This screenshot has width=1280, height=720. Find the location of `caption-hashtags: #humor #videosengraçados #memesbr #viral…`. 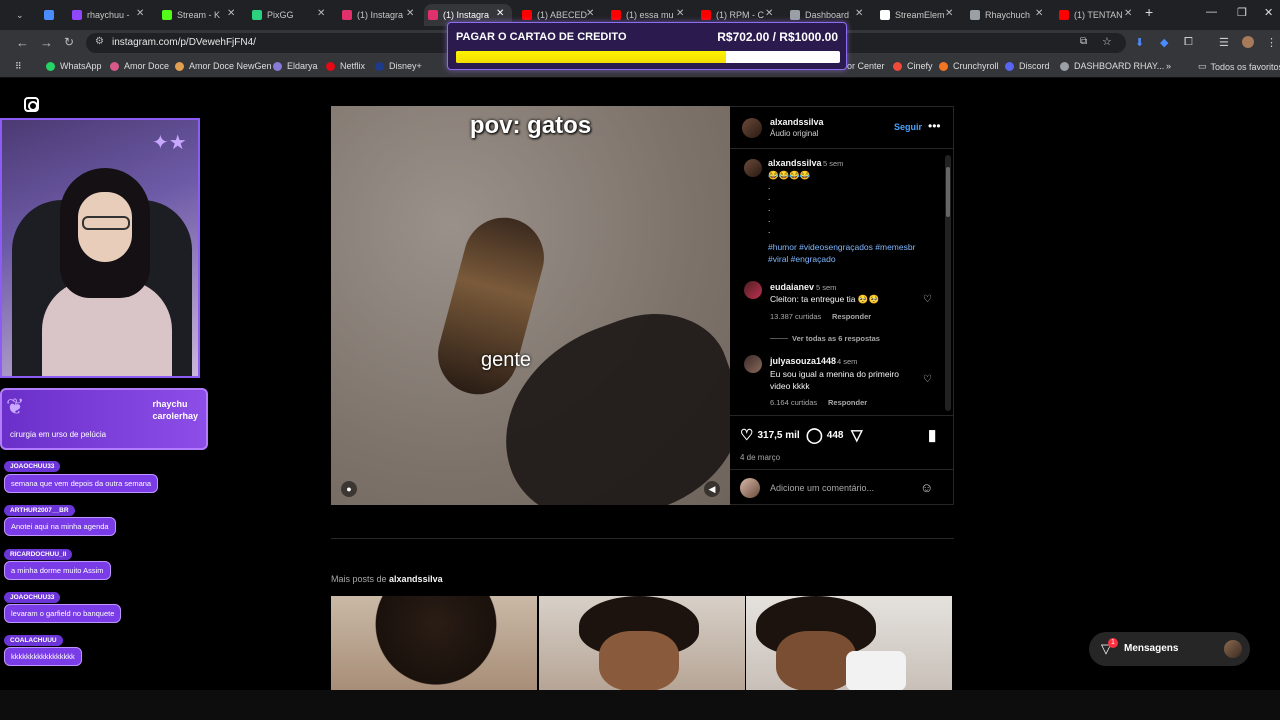

caption-hashtags: #humor #videosengraçados #memesbr #viral… is located at coordinates (853, 253).